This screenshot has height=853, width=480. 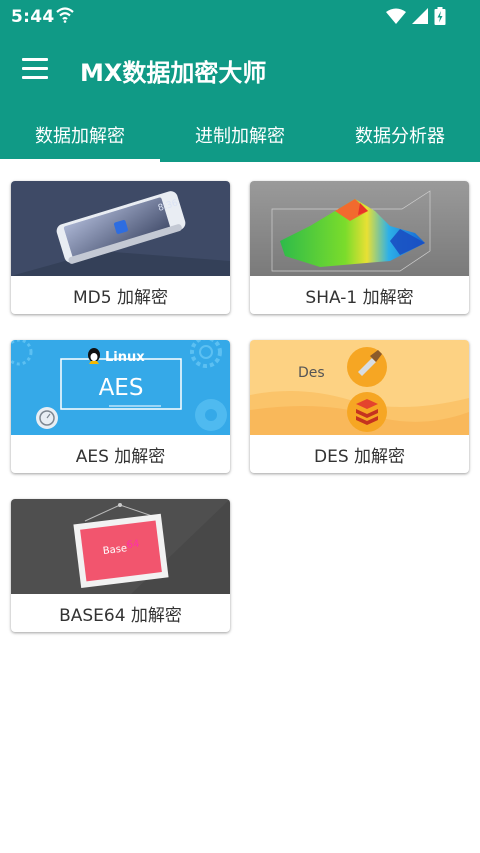 I want to click on base64-frame-accent: 64, so click(x=133, y=545).